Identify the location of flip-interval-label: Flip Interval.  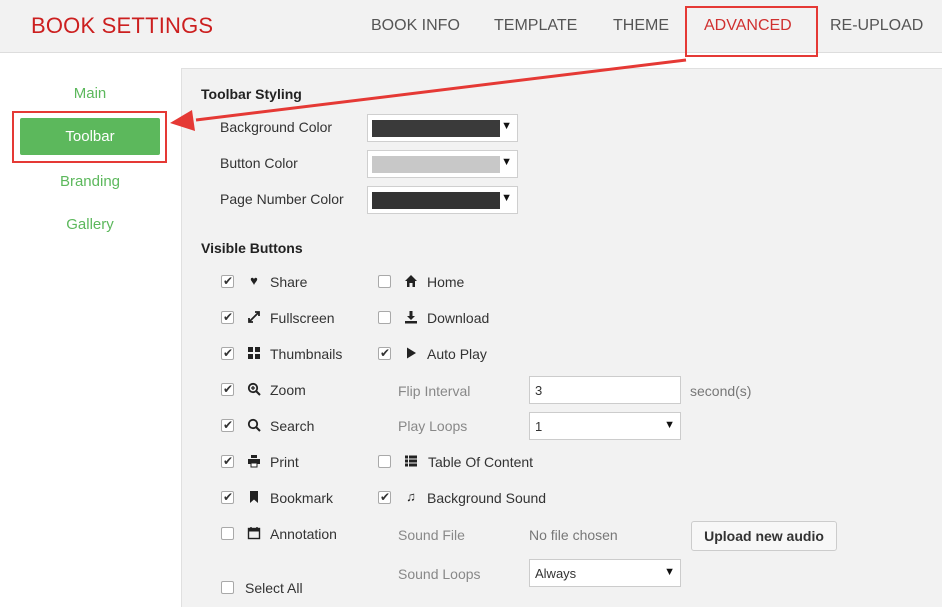
(434, 391).